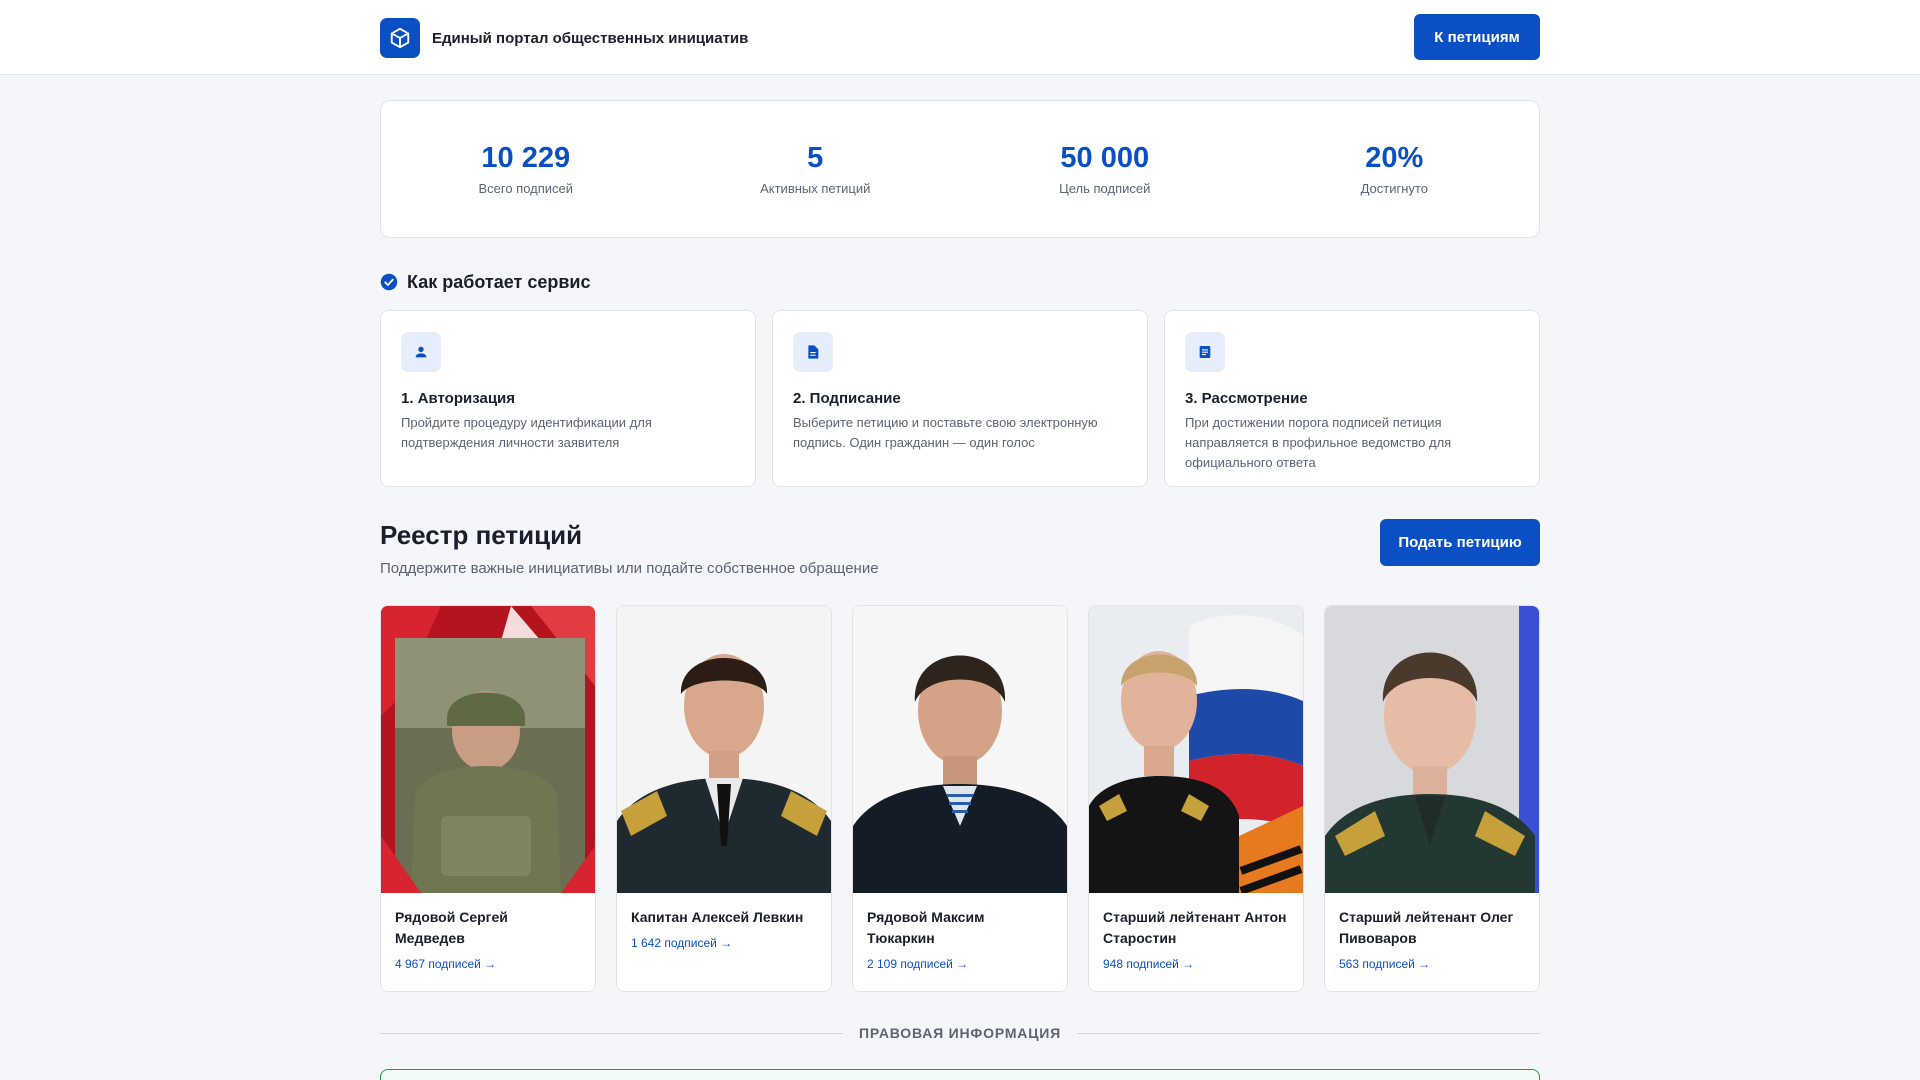  I want to click on site-title: Единый портал общественных инициатив, so click(590, 38).